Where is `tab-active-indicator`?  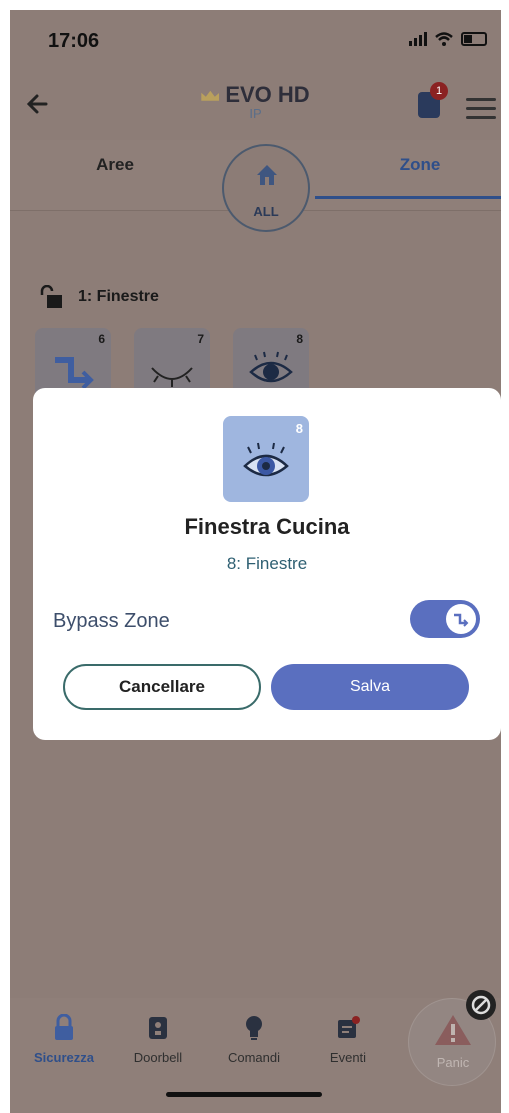 tab-active-indicator is located at coordinates (408, 197).